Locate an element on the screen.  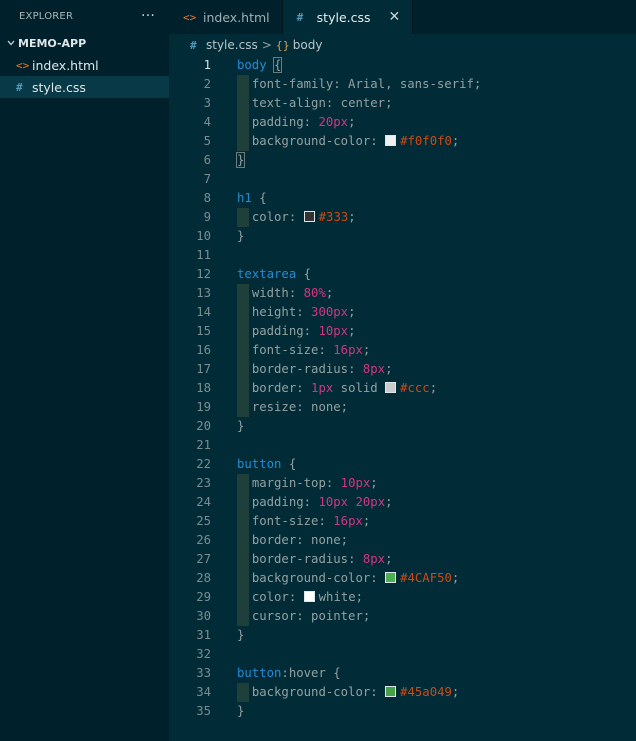
code-text: button { is located at coordinates (266, 464).